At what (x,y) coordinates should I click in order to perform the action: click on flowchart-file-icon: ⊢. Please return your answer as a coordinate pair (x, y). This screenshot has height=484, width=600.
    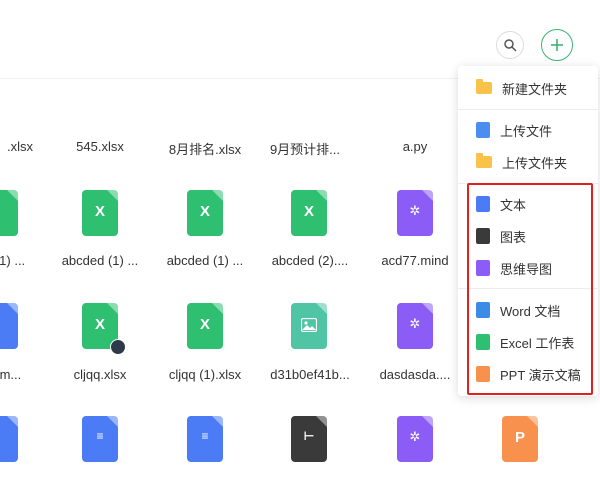
    Looking at the image, I should click on (309, 439).